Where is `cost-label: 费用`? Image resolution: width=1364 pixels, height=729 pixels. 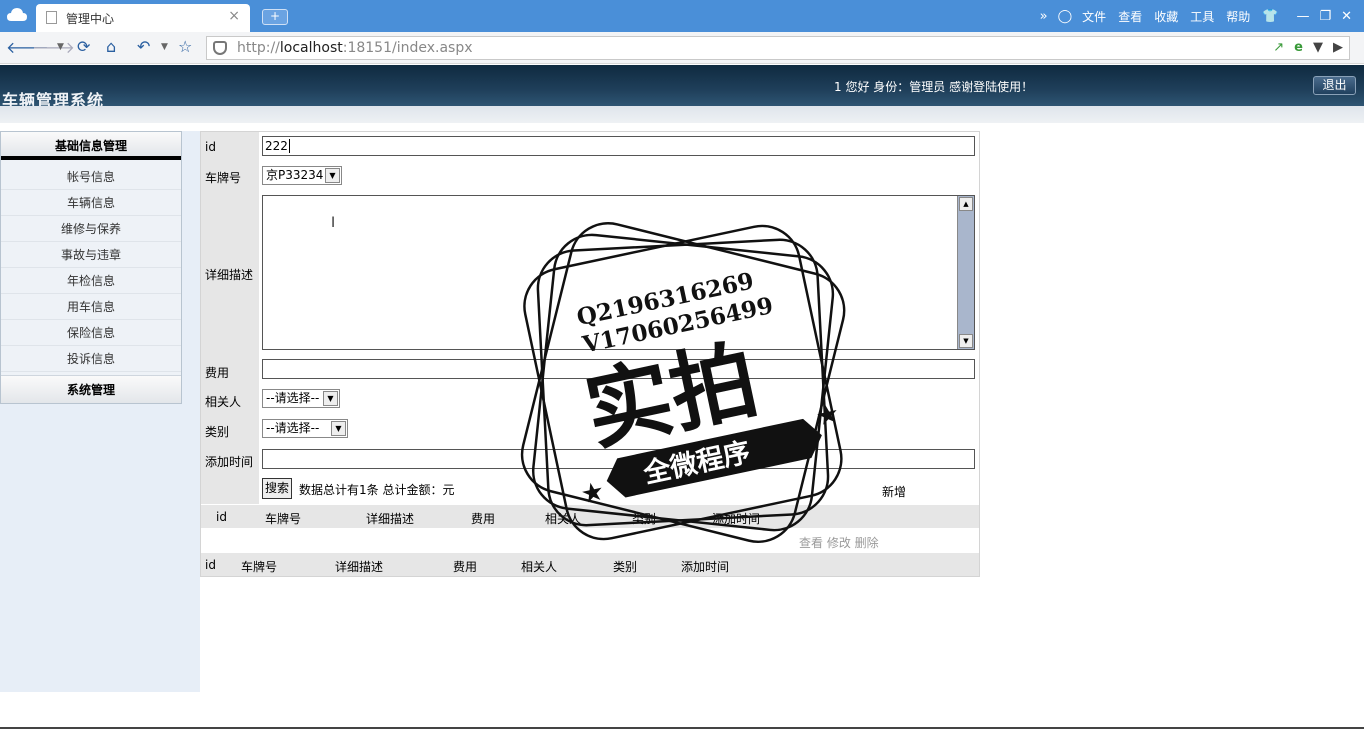
cost-label: 费用 is located at coordinates (217, 373).